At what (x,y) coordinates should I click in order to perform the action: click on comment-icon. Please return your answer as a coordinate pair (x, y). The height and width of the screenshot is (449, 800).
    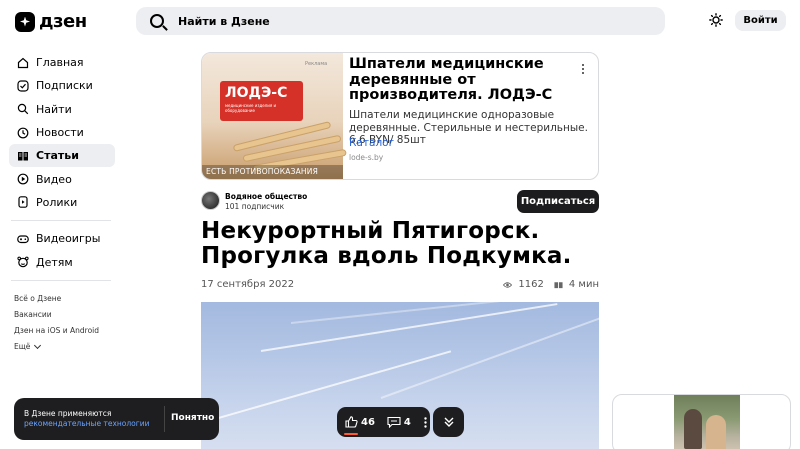
    Looking at the image, I should click on (394, 422).